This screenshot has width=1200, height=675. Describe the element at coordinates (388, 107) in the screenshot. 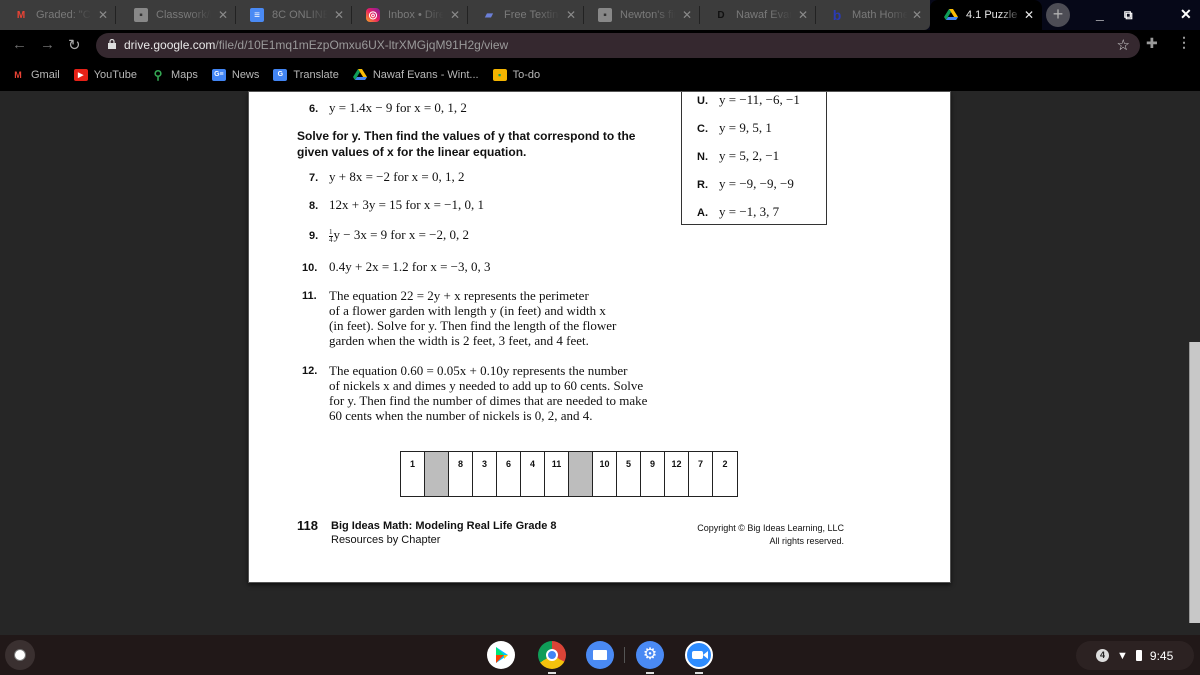

I see `problem-6: 6. y = 1.4x − 9 for x = 0, 1, 2` at that location.